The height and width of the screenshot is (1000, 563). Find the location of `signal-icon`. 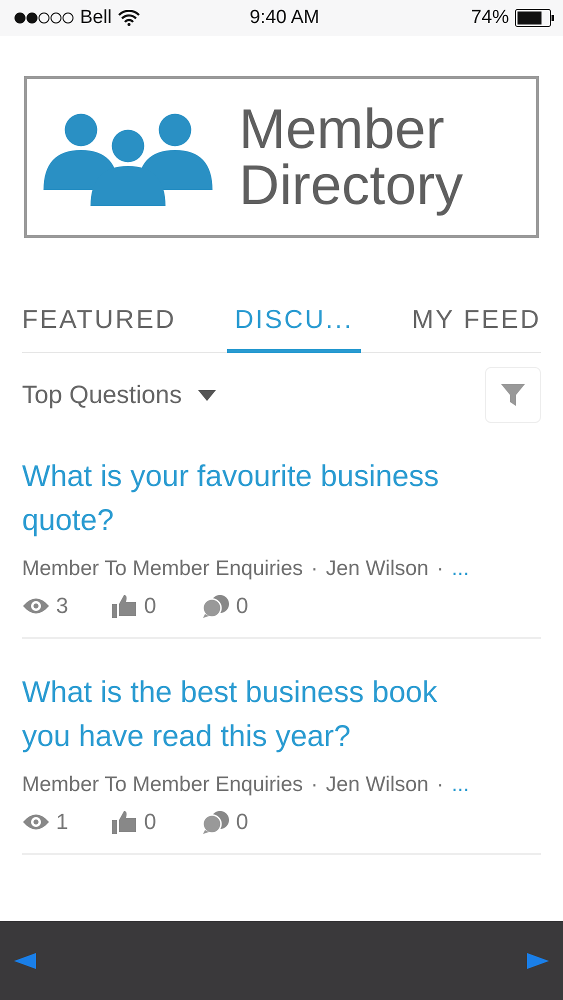

signal-icon is located at coordinates (44, 18).